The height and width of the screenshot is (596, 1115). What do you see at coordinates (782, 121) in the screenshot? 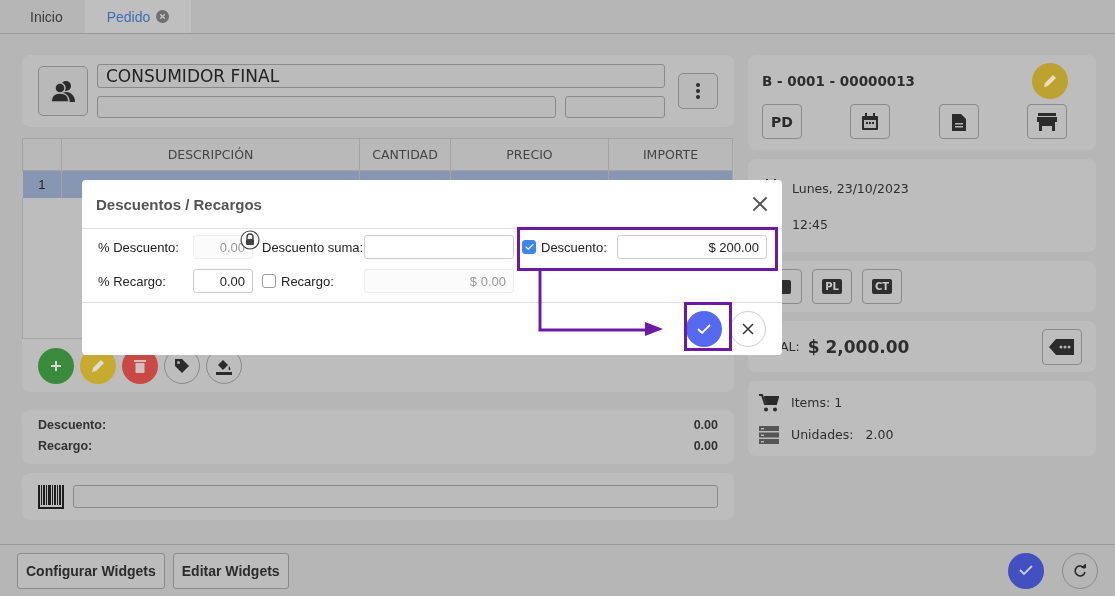
I see `document-type-button: PD` at bounding box center [782, 121].